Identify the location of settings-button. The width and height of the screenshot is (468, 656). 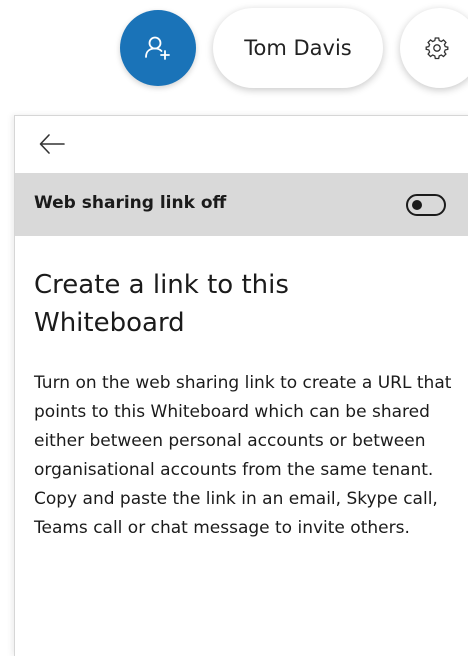
(434, 48).